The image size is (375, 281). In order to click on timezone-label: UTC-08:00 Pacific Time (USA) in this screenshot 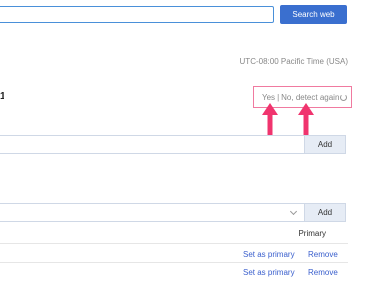, I will do `click(293, 61)`.